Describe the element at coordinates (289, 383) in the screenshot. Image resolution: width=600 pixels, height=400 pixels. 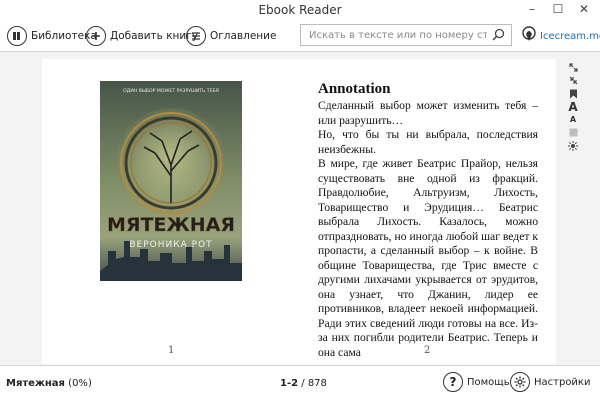
I see `current-pages: 1-2` at that location.